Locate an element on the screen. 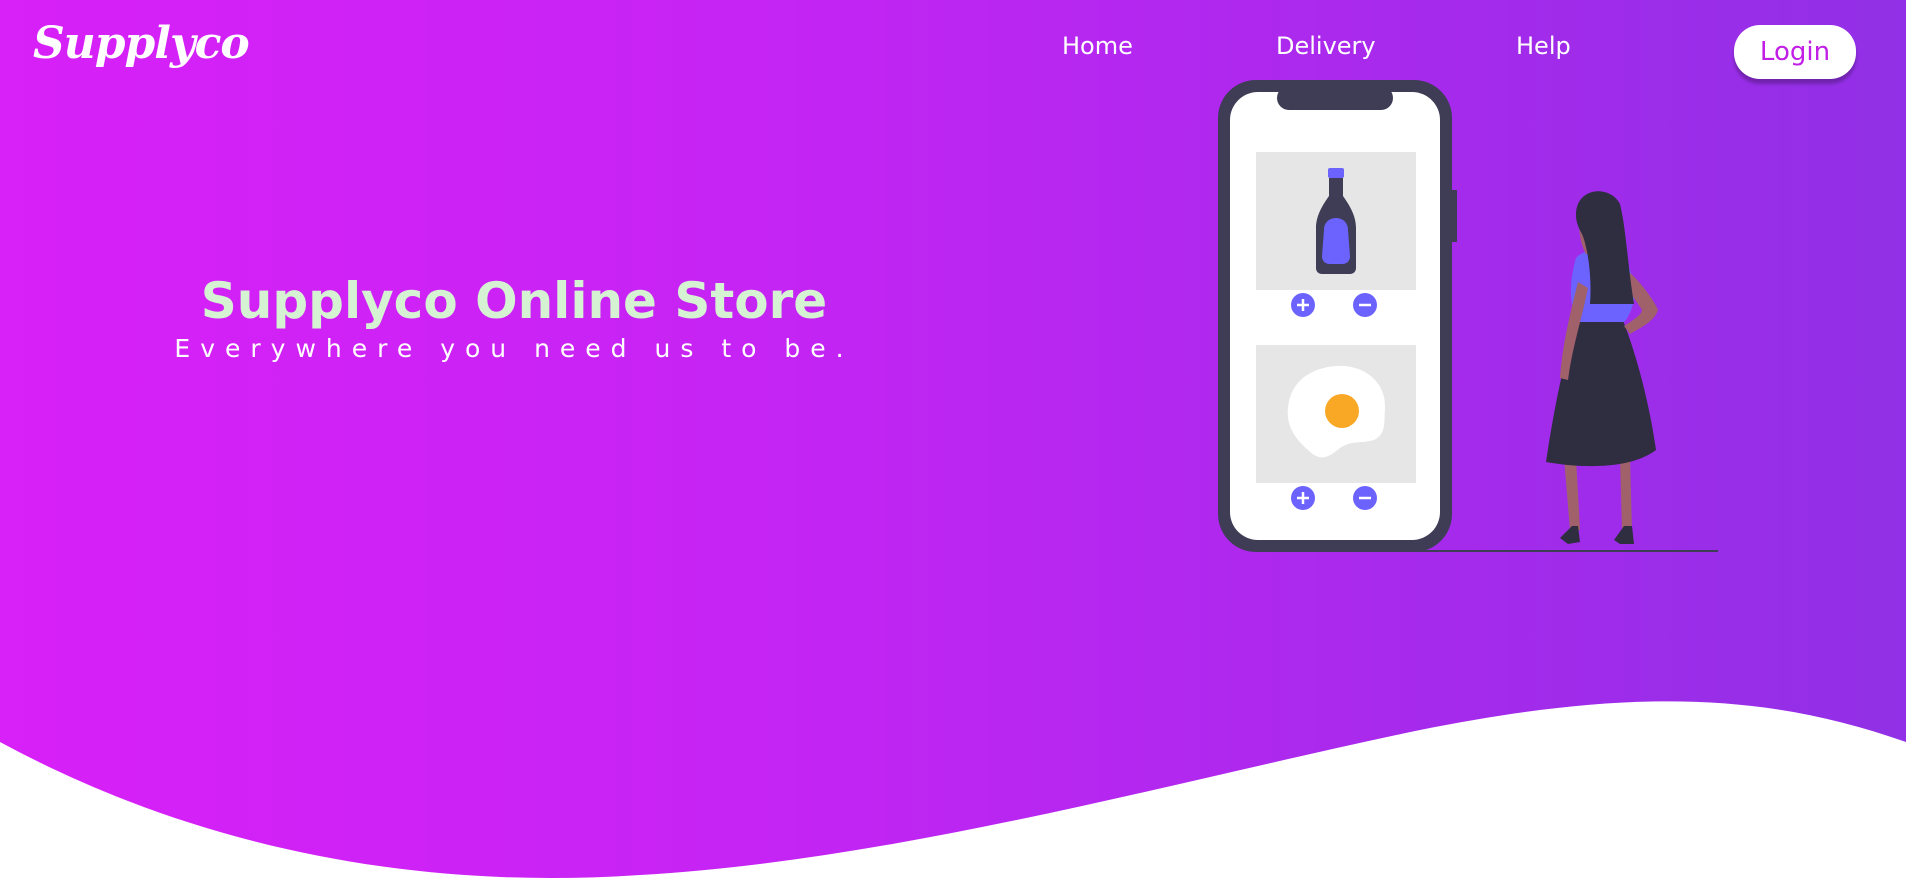  nav-help-link: Help is located at coordinates (1543, 46).